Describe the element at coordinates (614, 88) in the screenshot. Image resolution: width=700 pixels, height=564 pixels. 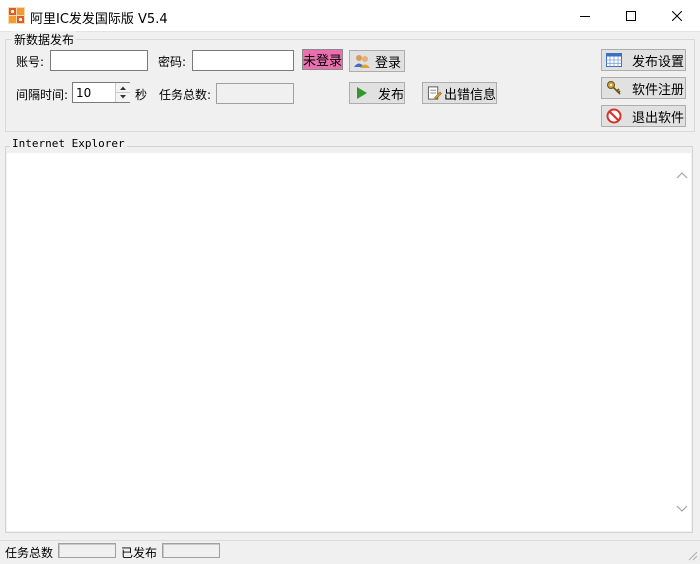
I see `key-icon` at that location.